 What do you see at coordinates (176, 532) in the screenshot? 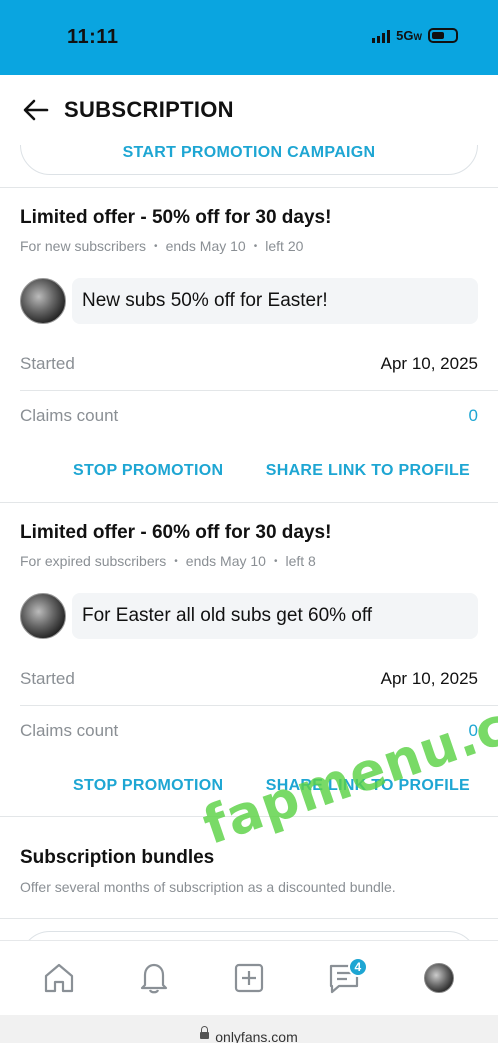
I see `promotion-title: Limited offer - 60% off for 30 days!` at bounding box center [176, 532].